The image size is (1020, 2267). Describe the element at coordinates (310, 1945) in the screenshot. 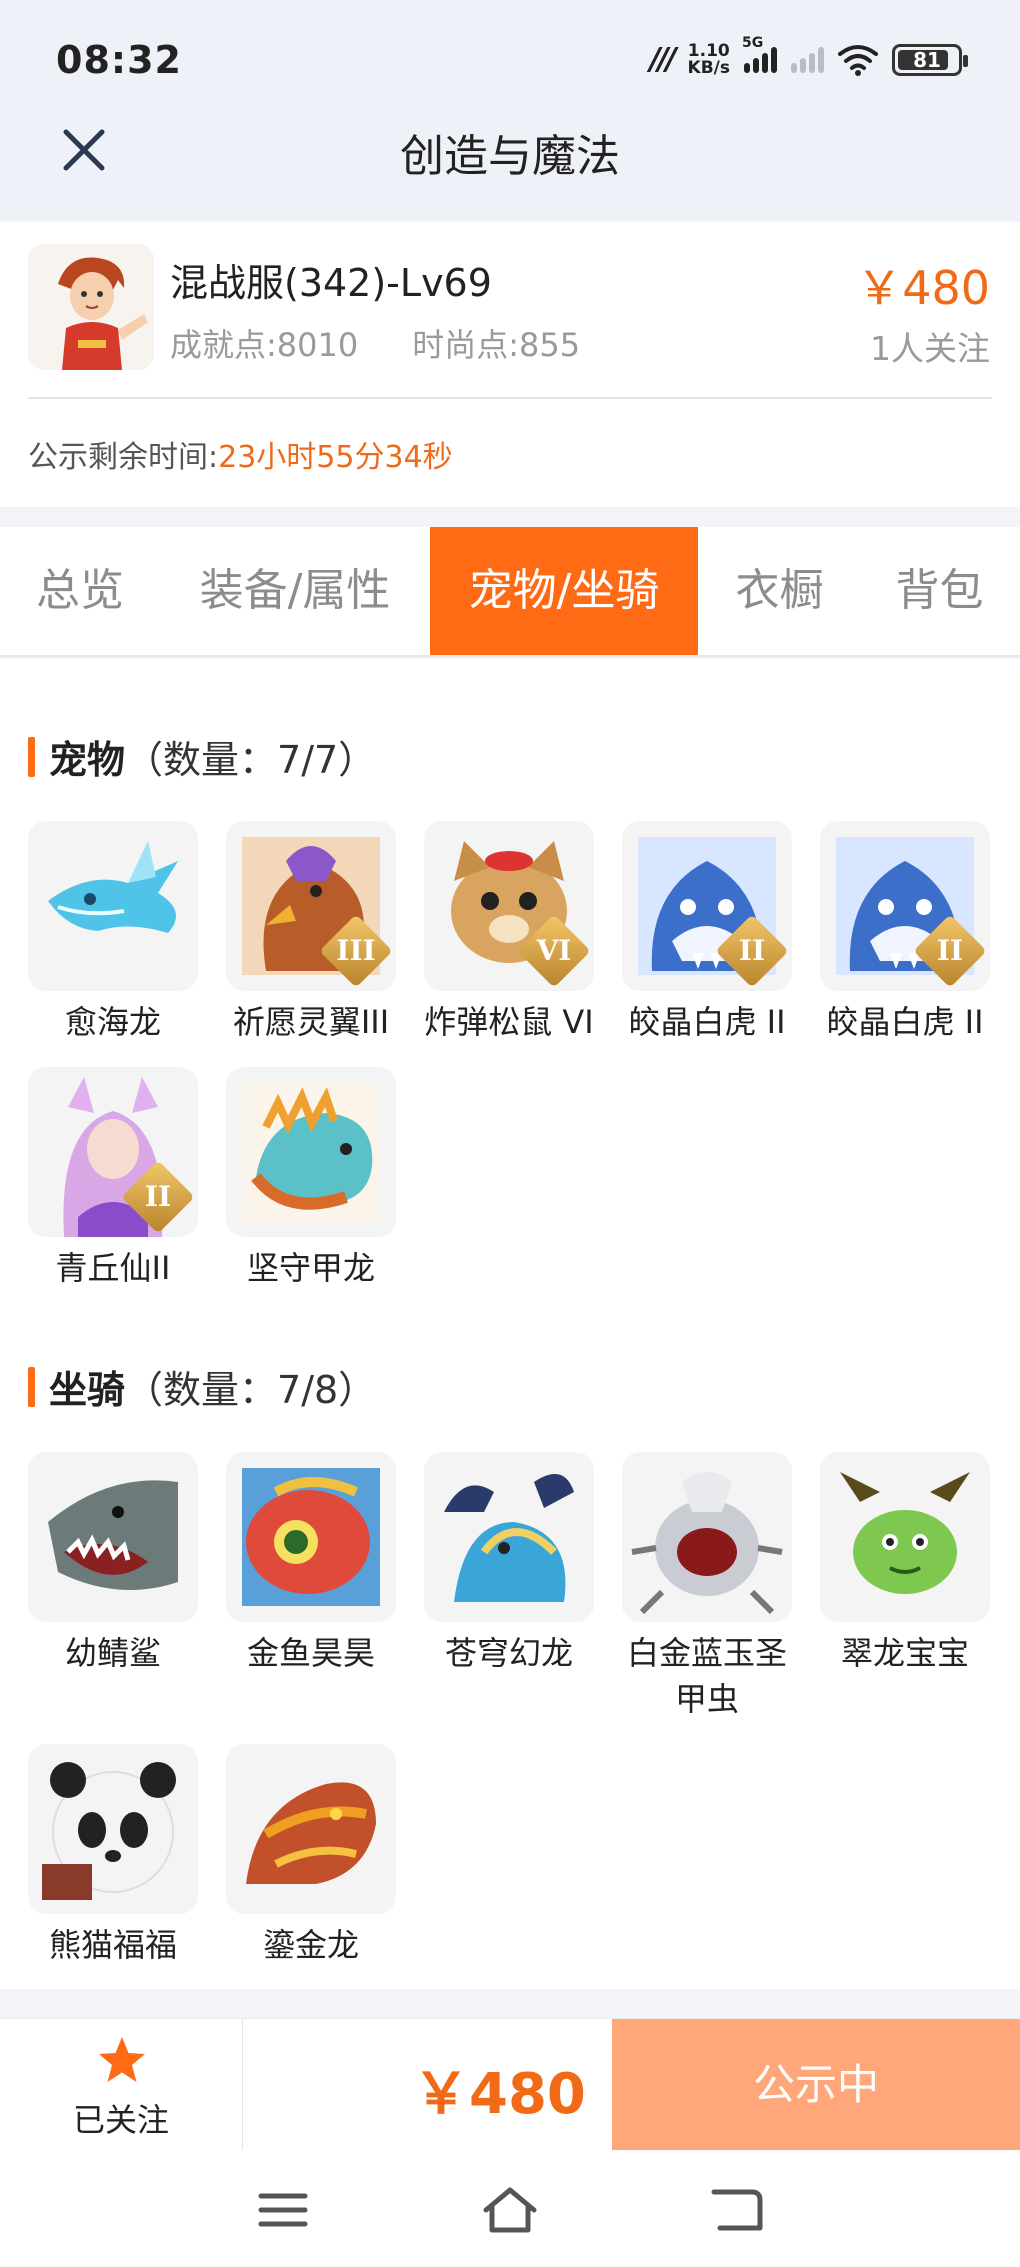

I see `mount-name: 鎏金龙` at that location.